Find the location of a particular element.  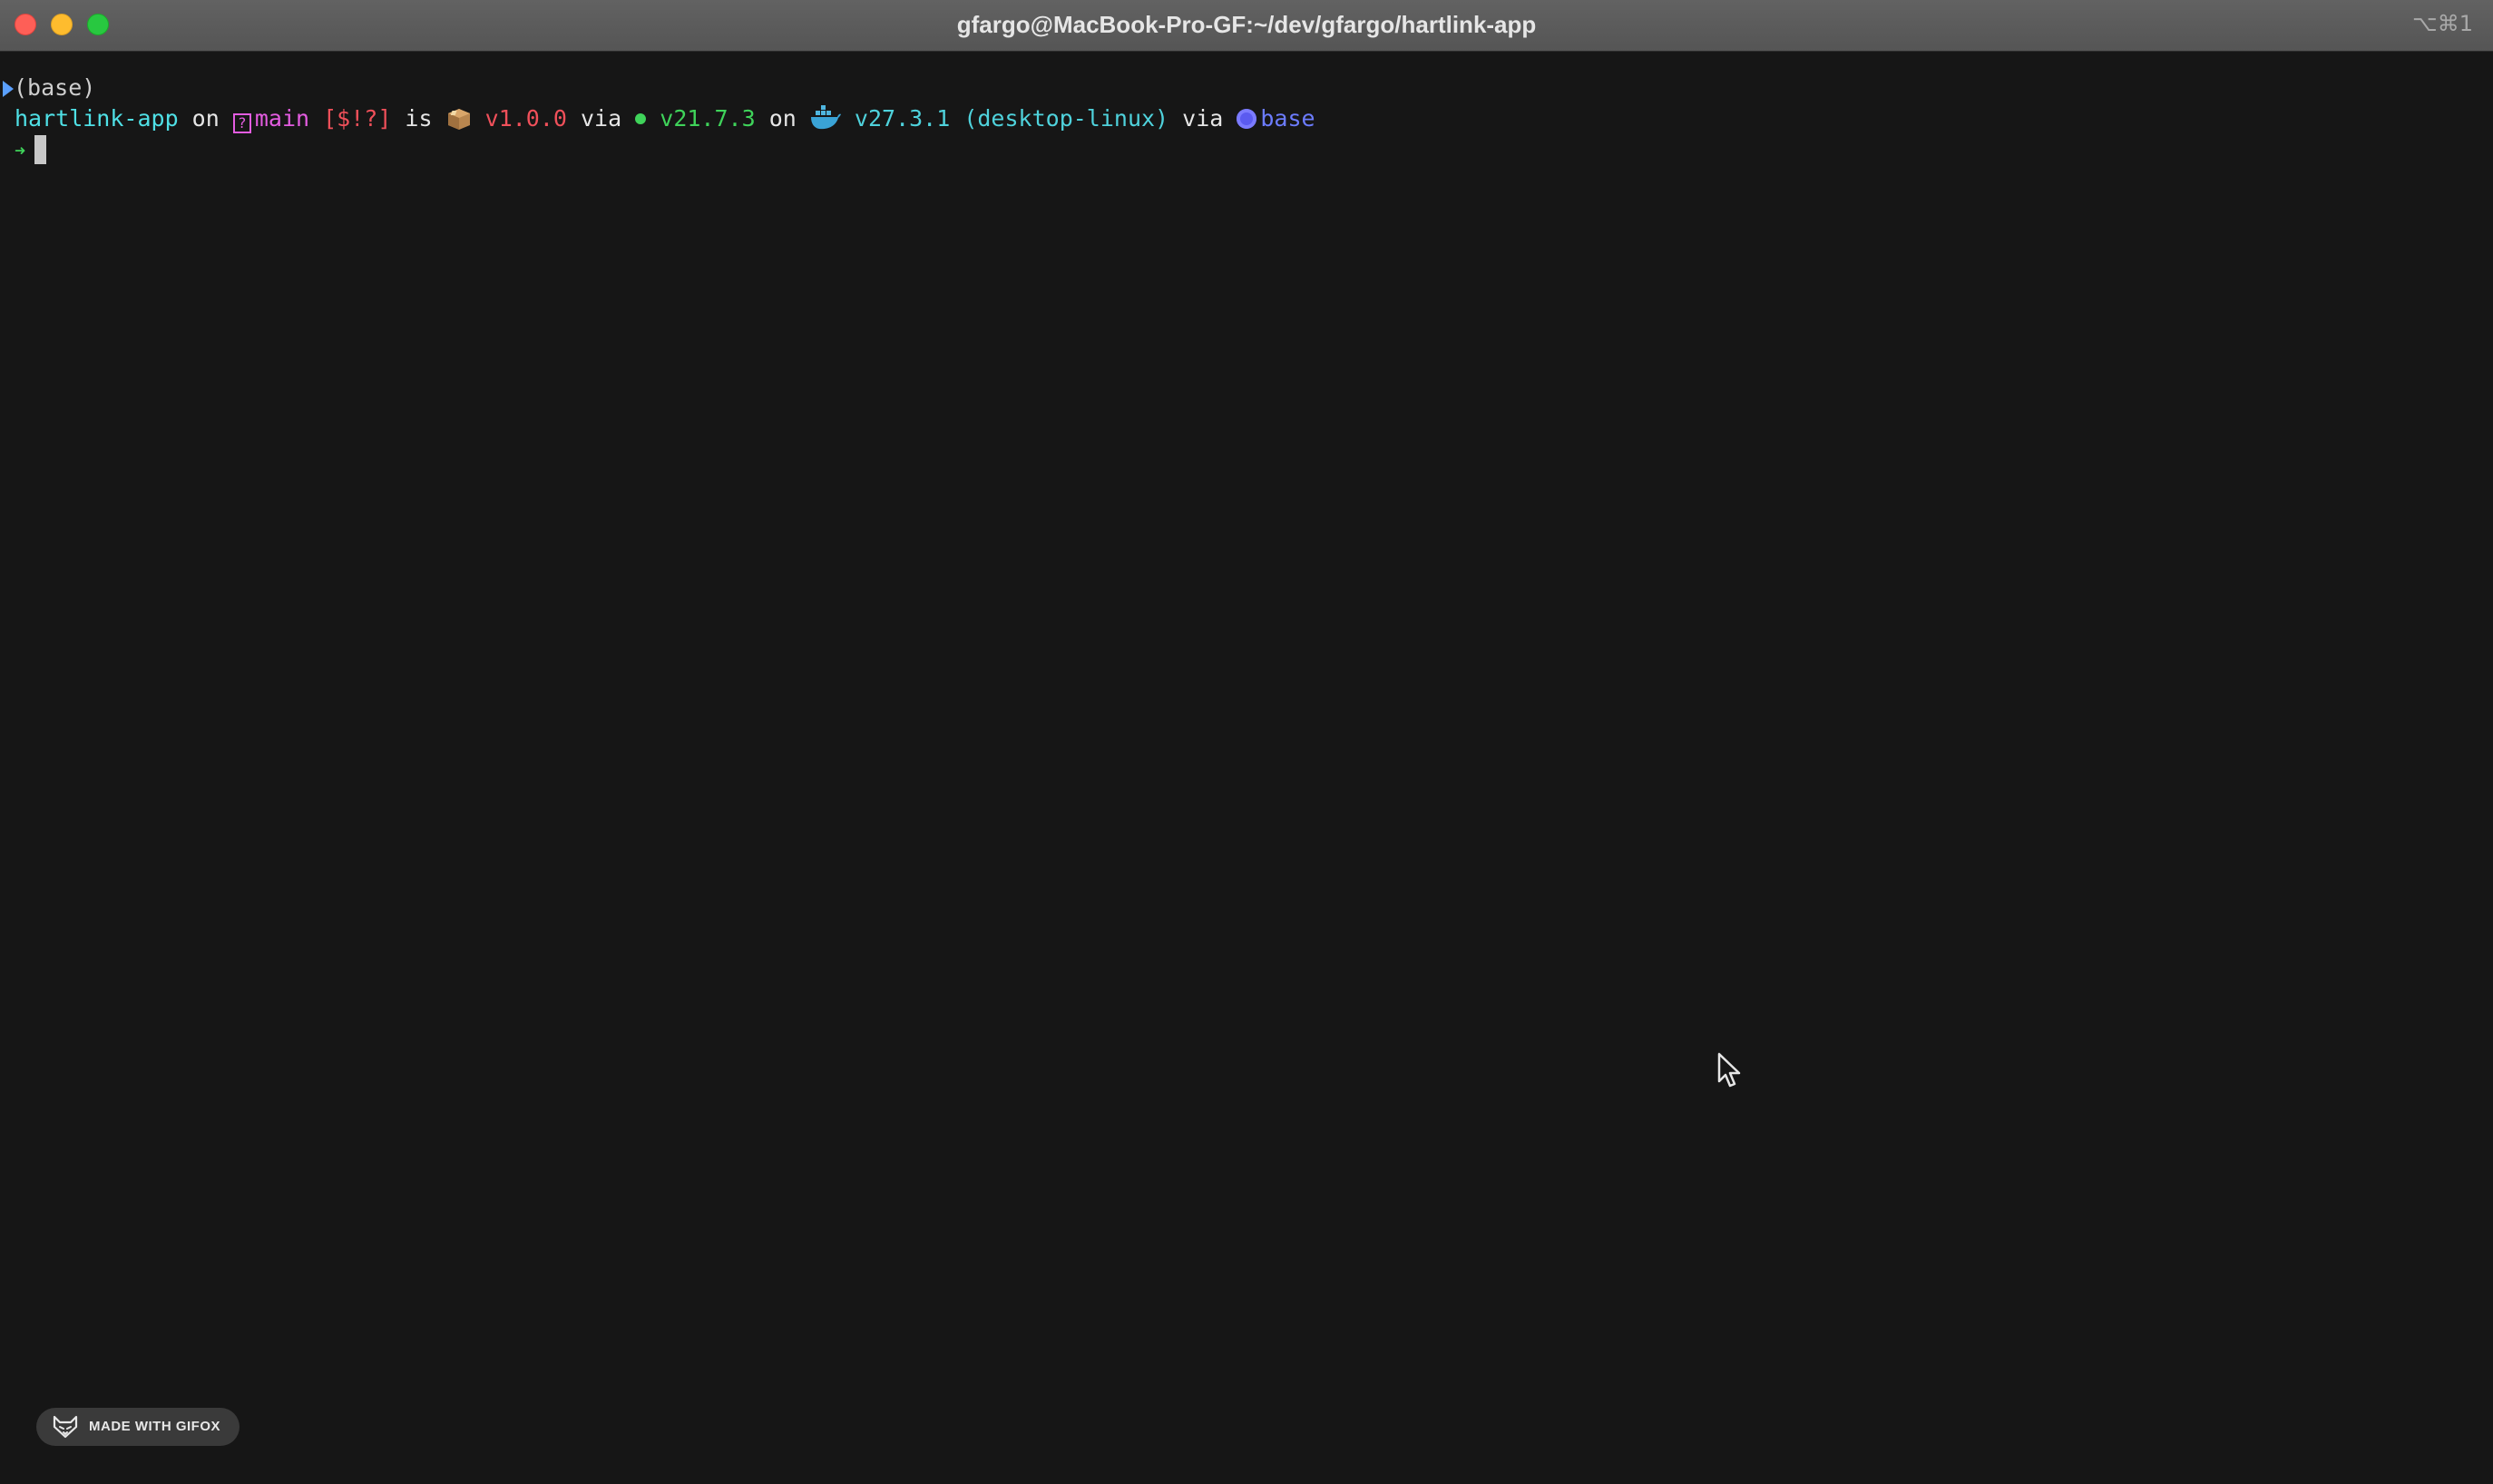

package-box-icon is located at coordinates (458, 120).